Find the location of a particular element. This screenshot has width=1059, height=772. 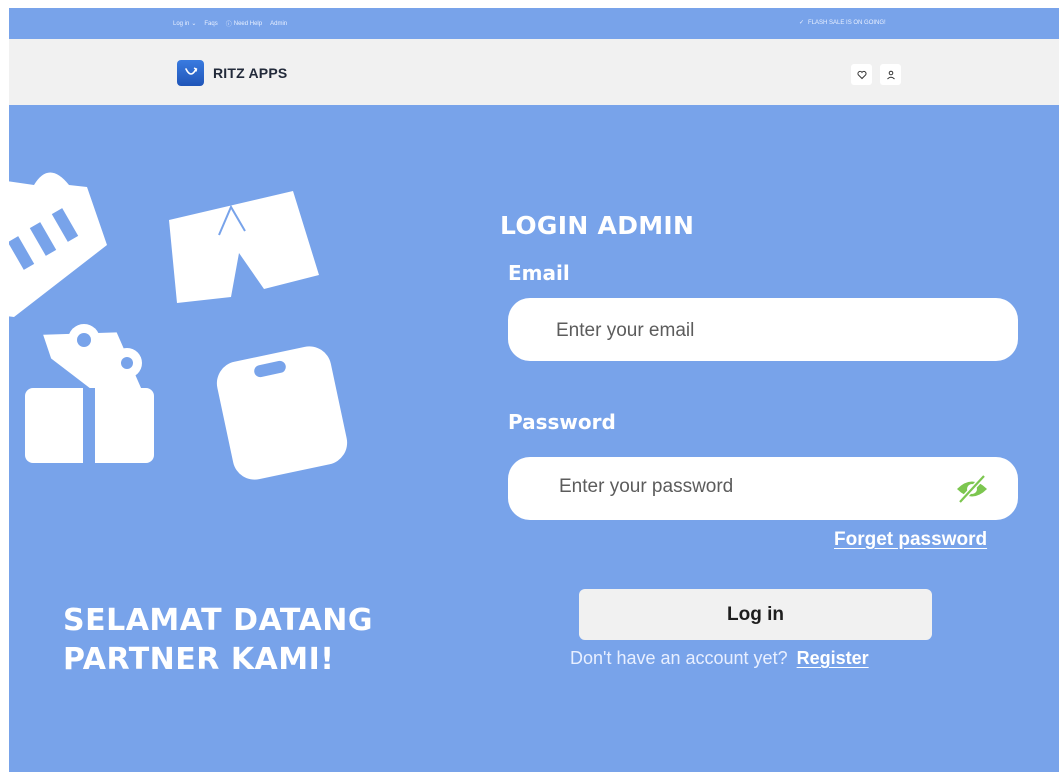

no-account-text: Don't have an account yet? is located at coordinates (679, 658).